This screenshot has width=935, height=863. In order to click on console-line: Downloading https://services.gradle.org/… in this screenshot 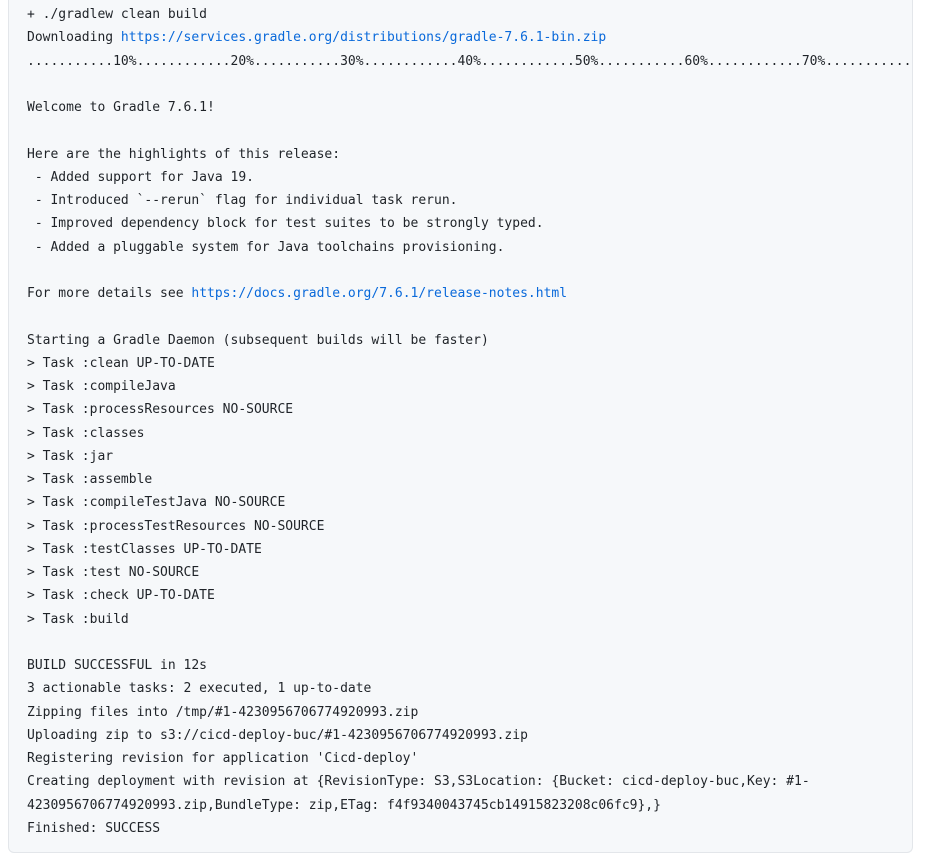, I will do `click(469, 37)`.